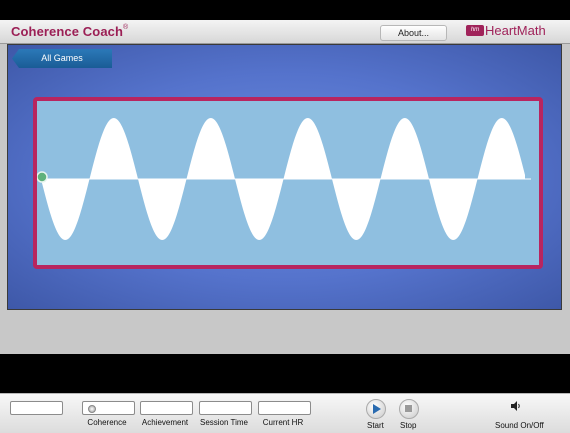  I want to click on sound-toggle-label: Sound On/Off, so click(519, 425).